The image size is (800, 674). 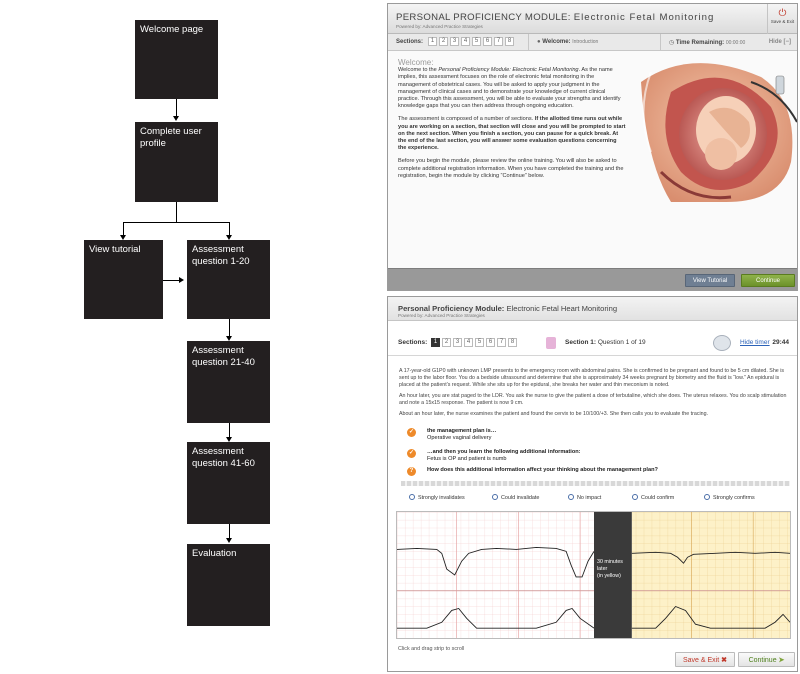 I want to click on flow-node-welcome: Welcome page, so click(x=176, y=59).